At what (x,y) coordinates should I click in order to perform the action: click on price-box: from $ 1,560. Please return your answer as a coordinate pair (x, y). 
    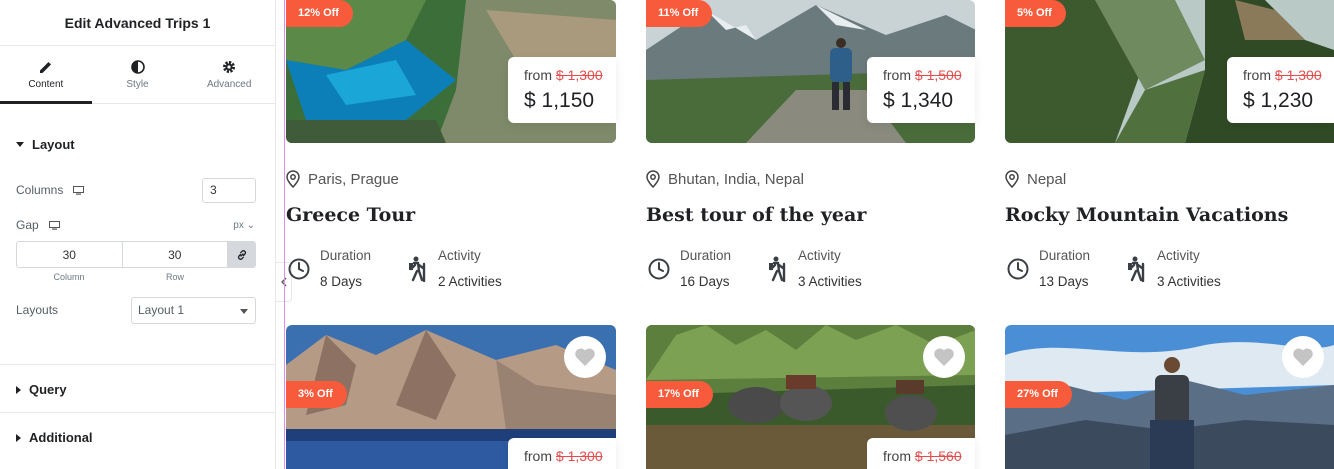
    Looking at the image, I should click on (921, 453).